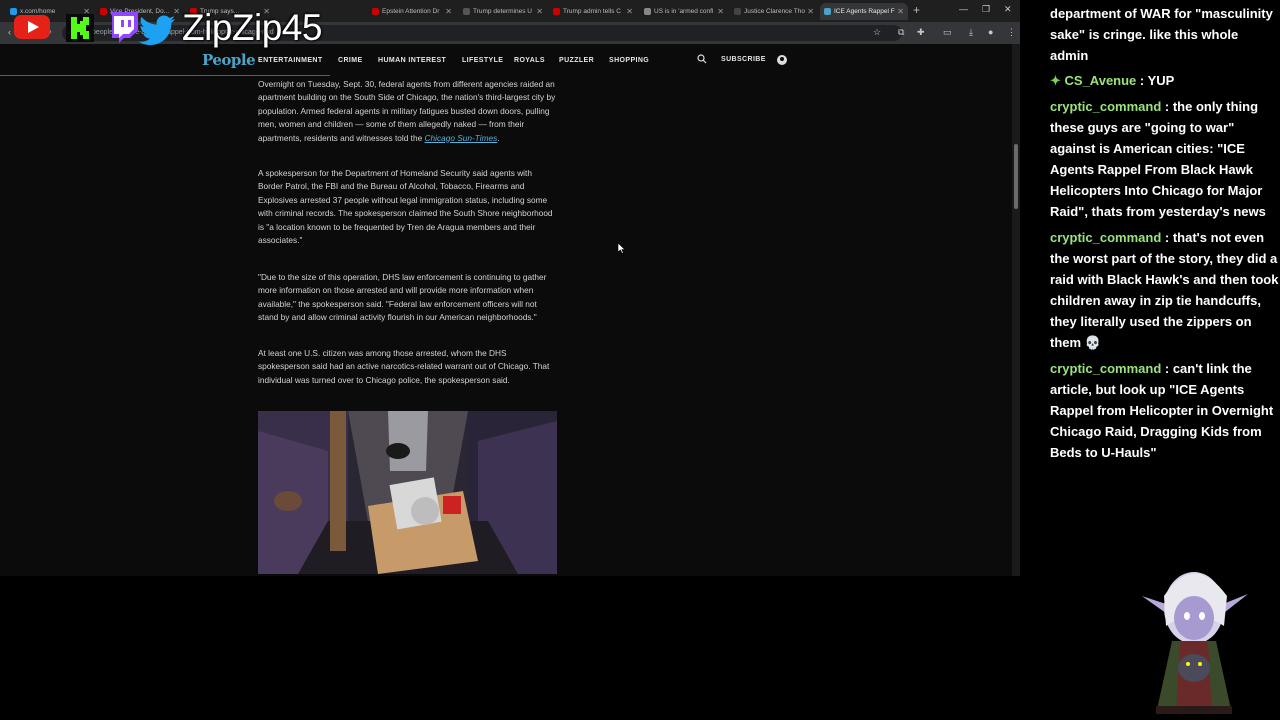 The image size is (1280, 720). I want to click on nav-lifestyle: LIFESTYLE, so click(482, 60).